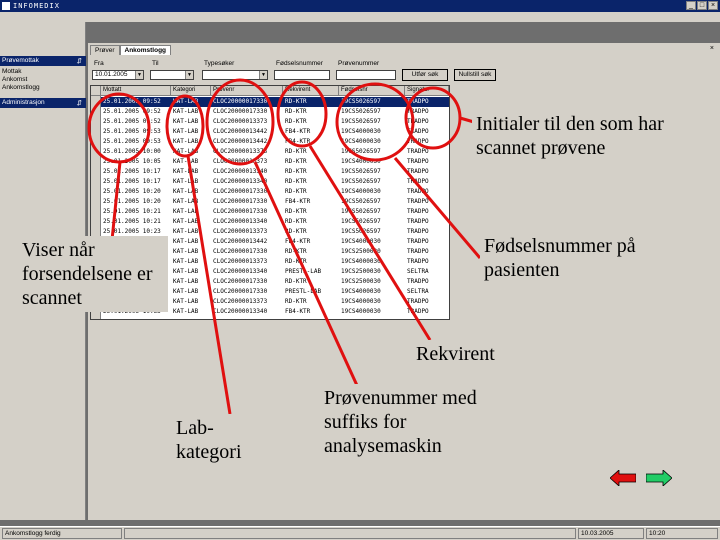  I want to click on nav-section-provemottak: Prøvemottak ⇵, so click(43, 61).